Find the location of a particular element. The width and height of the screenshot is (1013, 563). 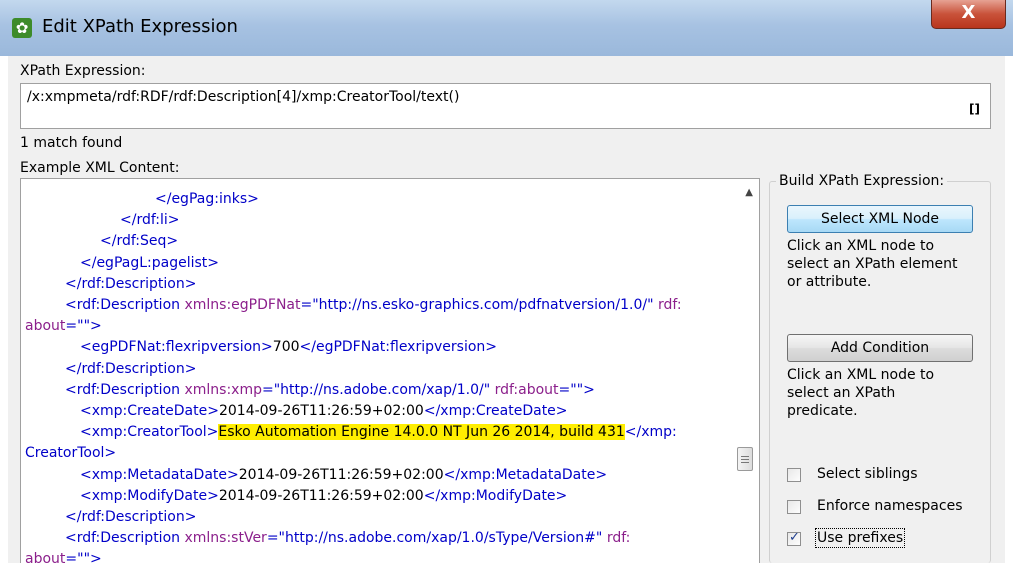

xml-tag: </xmp:ModifyDate> is located at coordinates (495, 495).